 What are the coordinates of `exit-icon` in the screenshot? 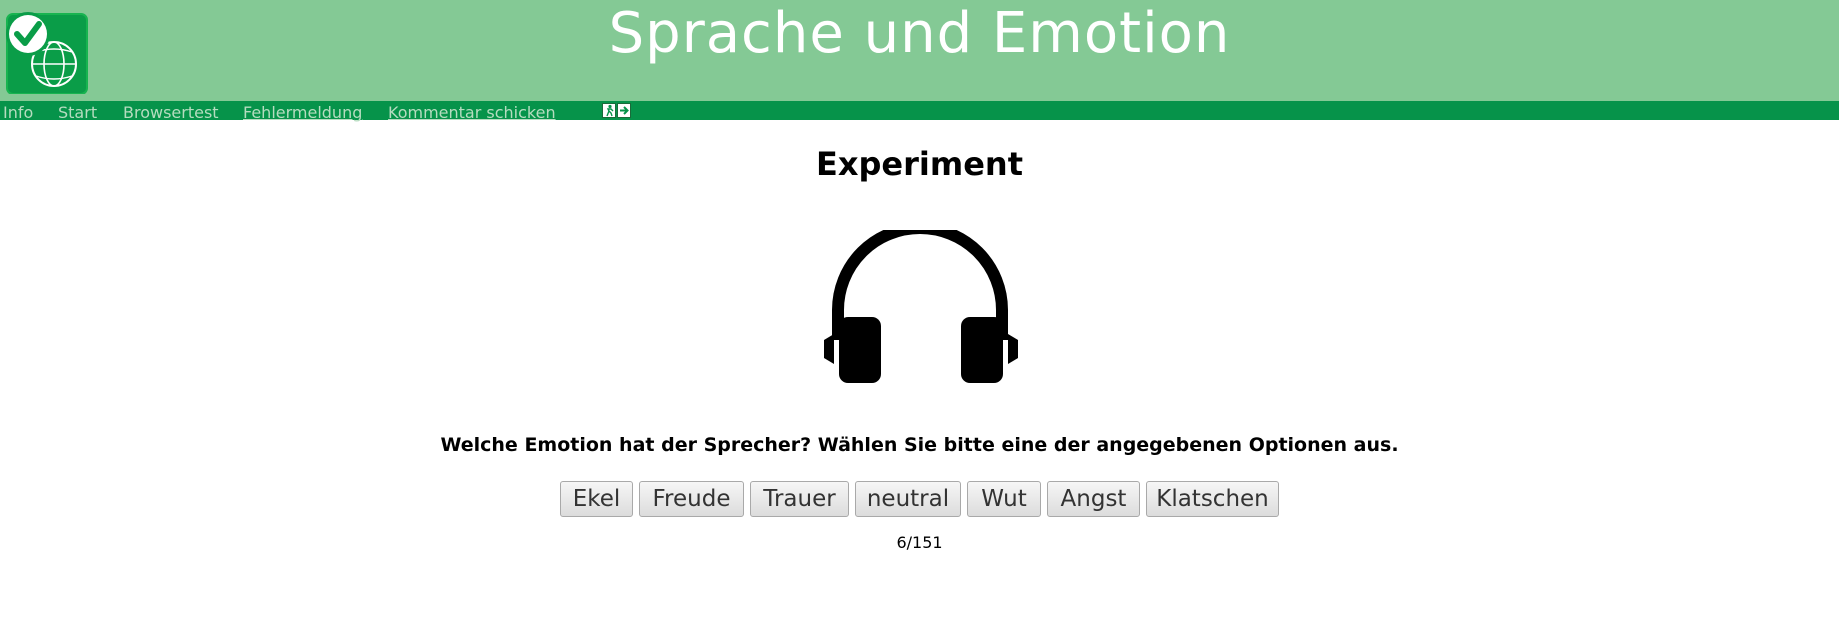 It's located at (617, 110).